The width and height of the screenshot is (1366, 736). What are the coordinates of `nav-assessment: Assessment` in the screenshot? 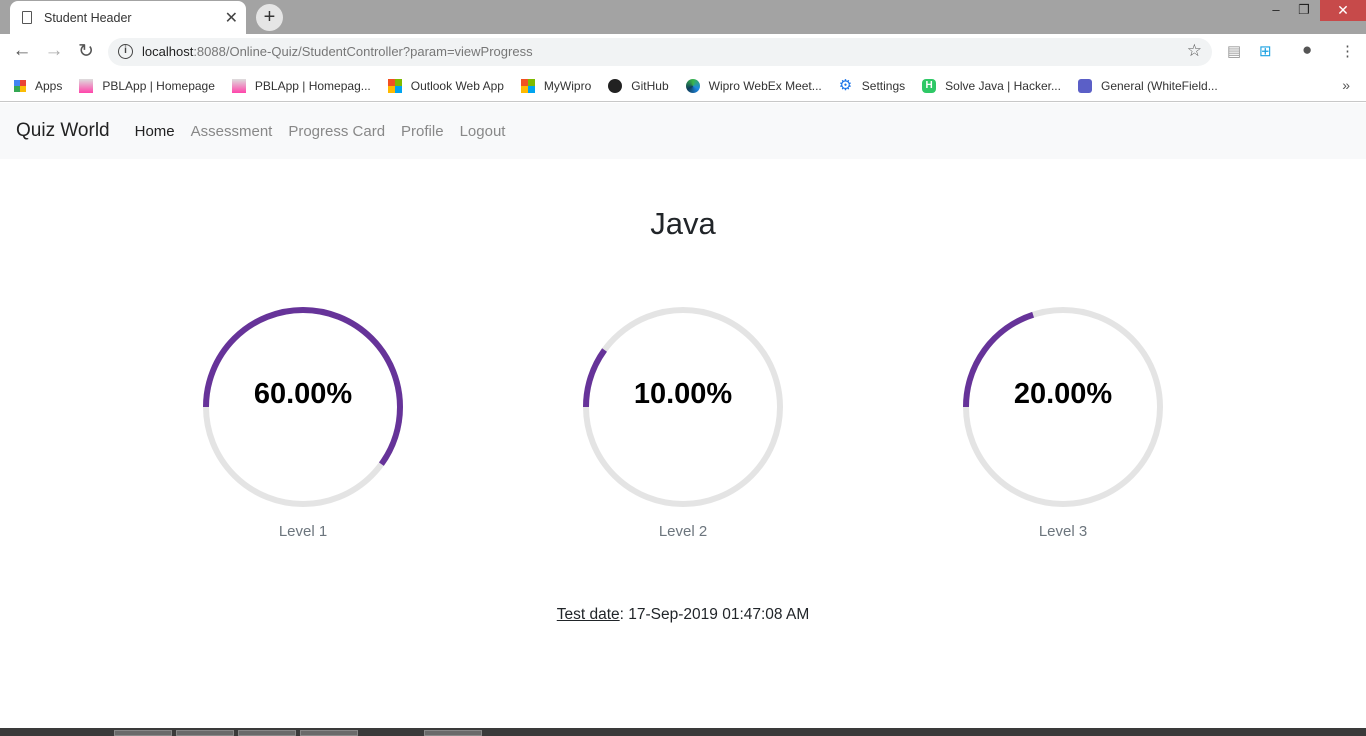 It's located at (232, 131).